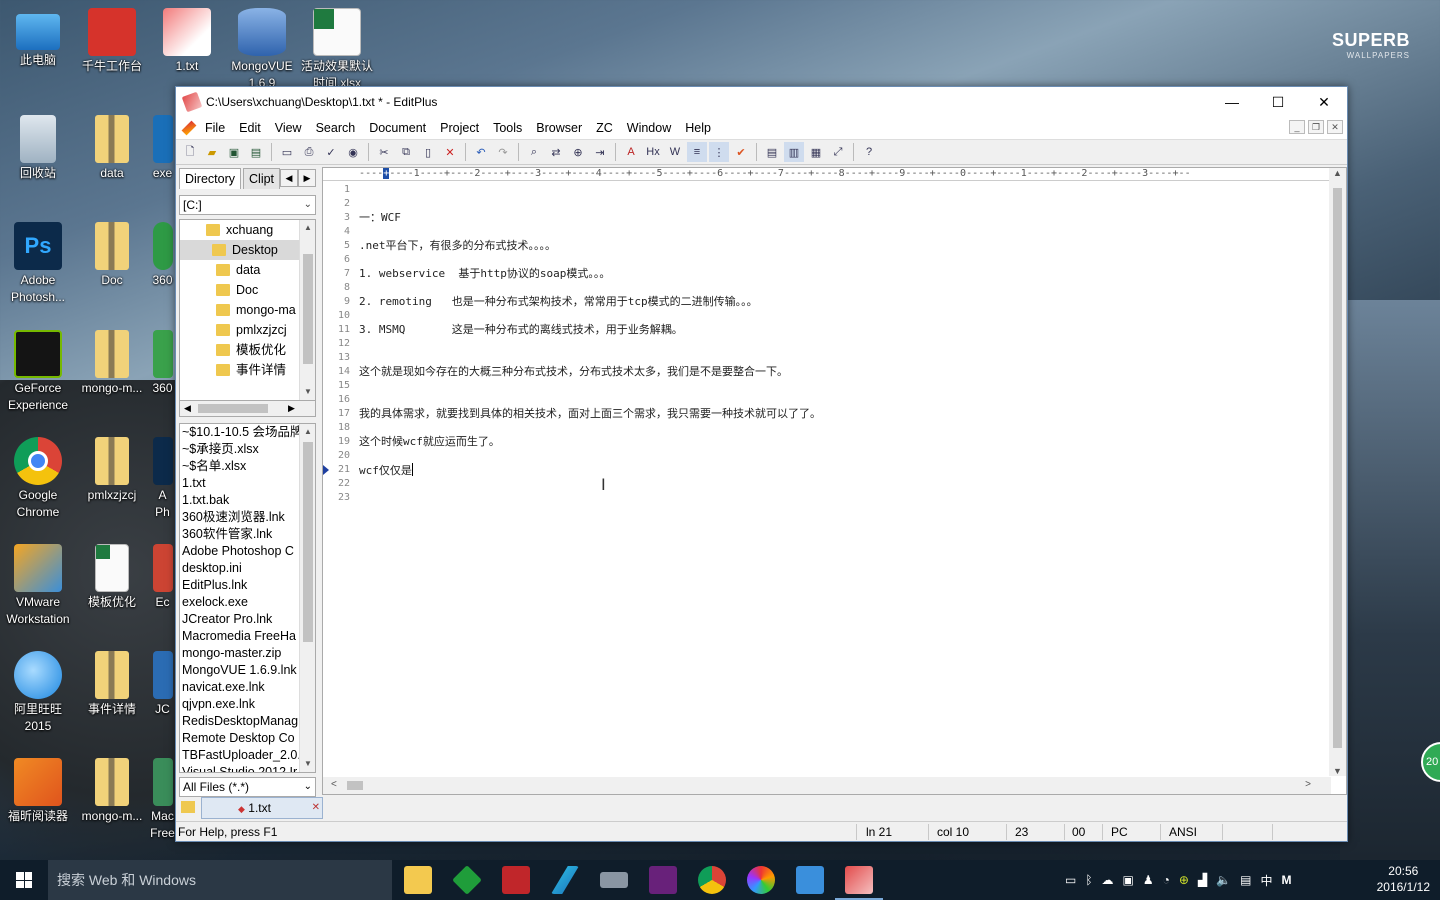 The image size is (1440, 900). What do you see at coordinates (1223, 880) in the screenshot?
I see `volume-icon: 🔈` at bounding box center [1223, 880].